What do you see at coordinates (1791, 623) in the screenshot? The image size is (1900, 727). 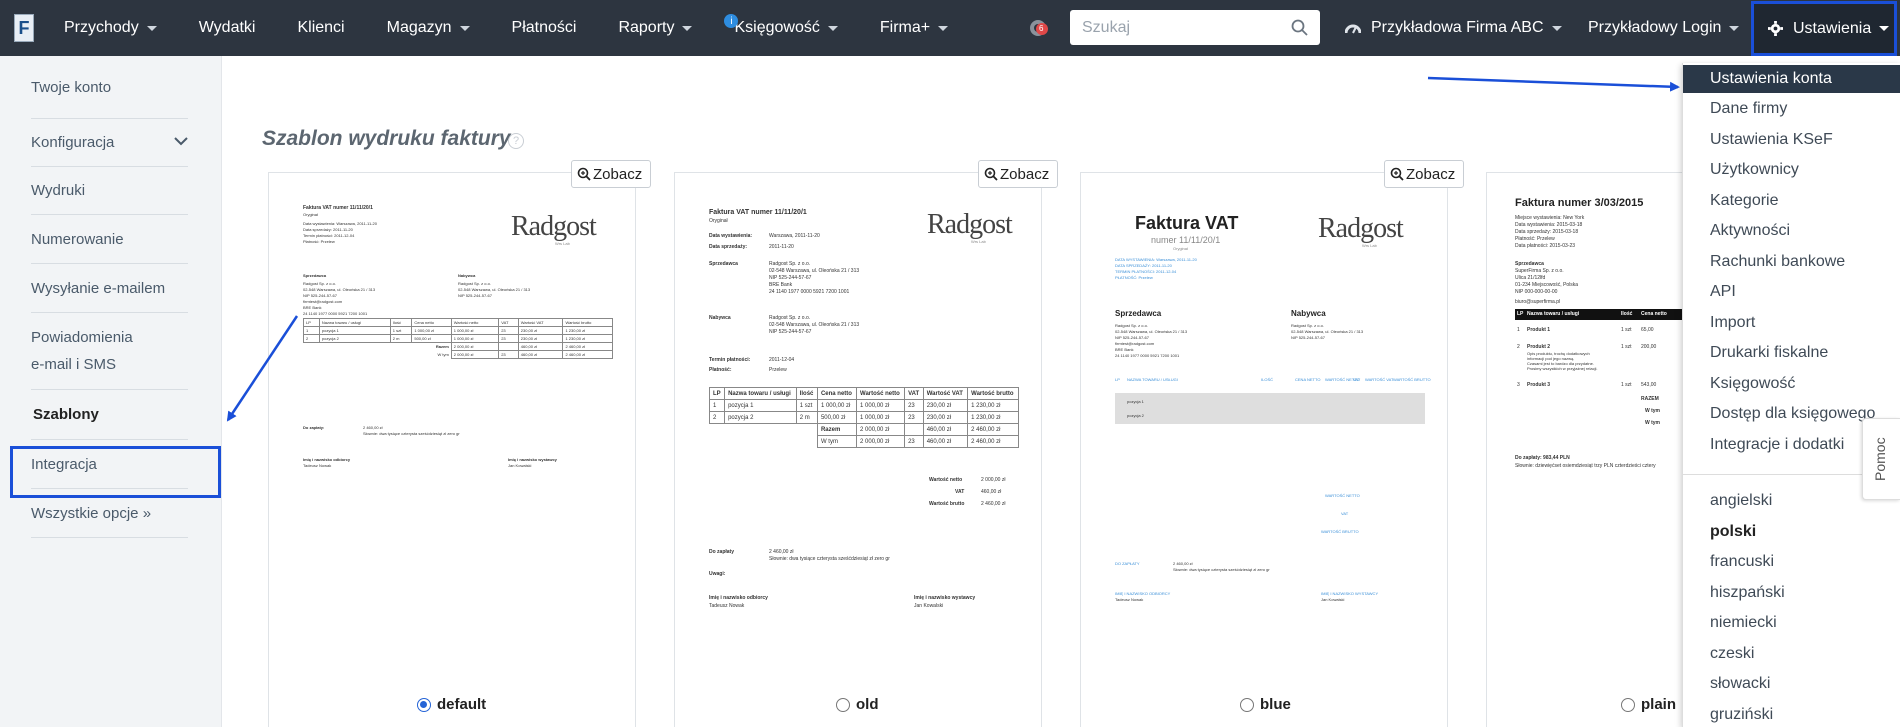 I see `lang-niemiecki: niemiecki` at bounding box center [1791, 623].